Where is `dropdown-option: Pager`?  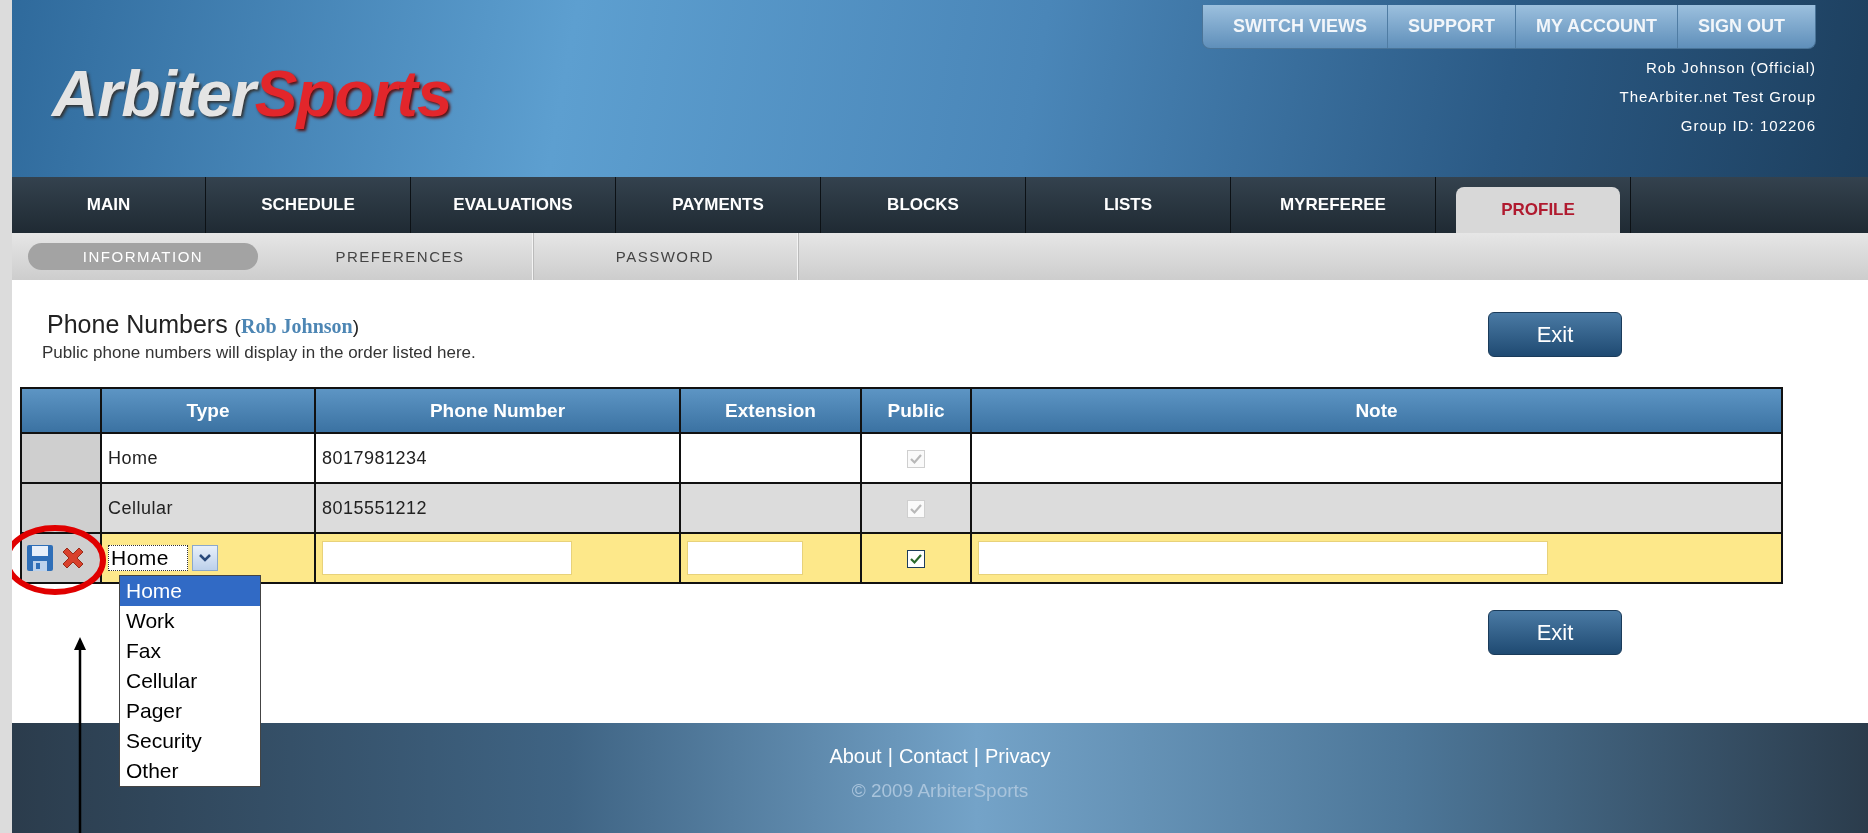
dropdown-option: Pager is located at coordinates (190, 711).